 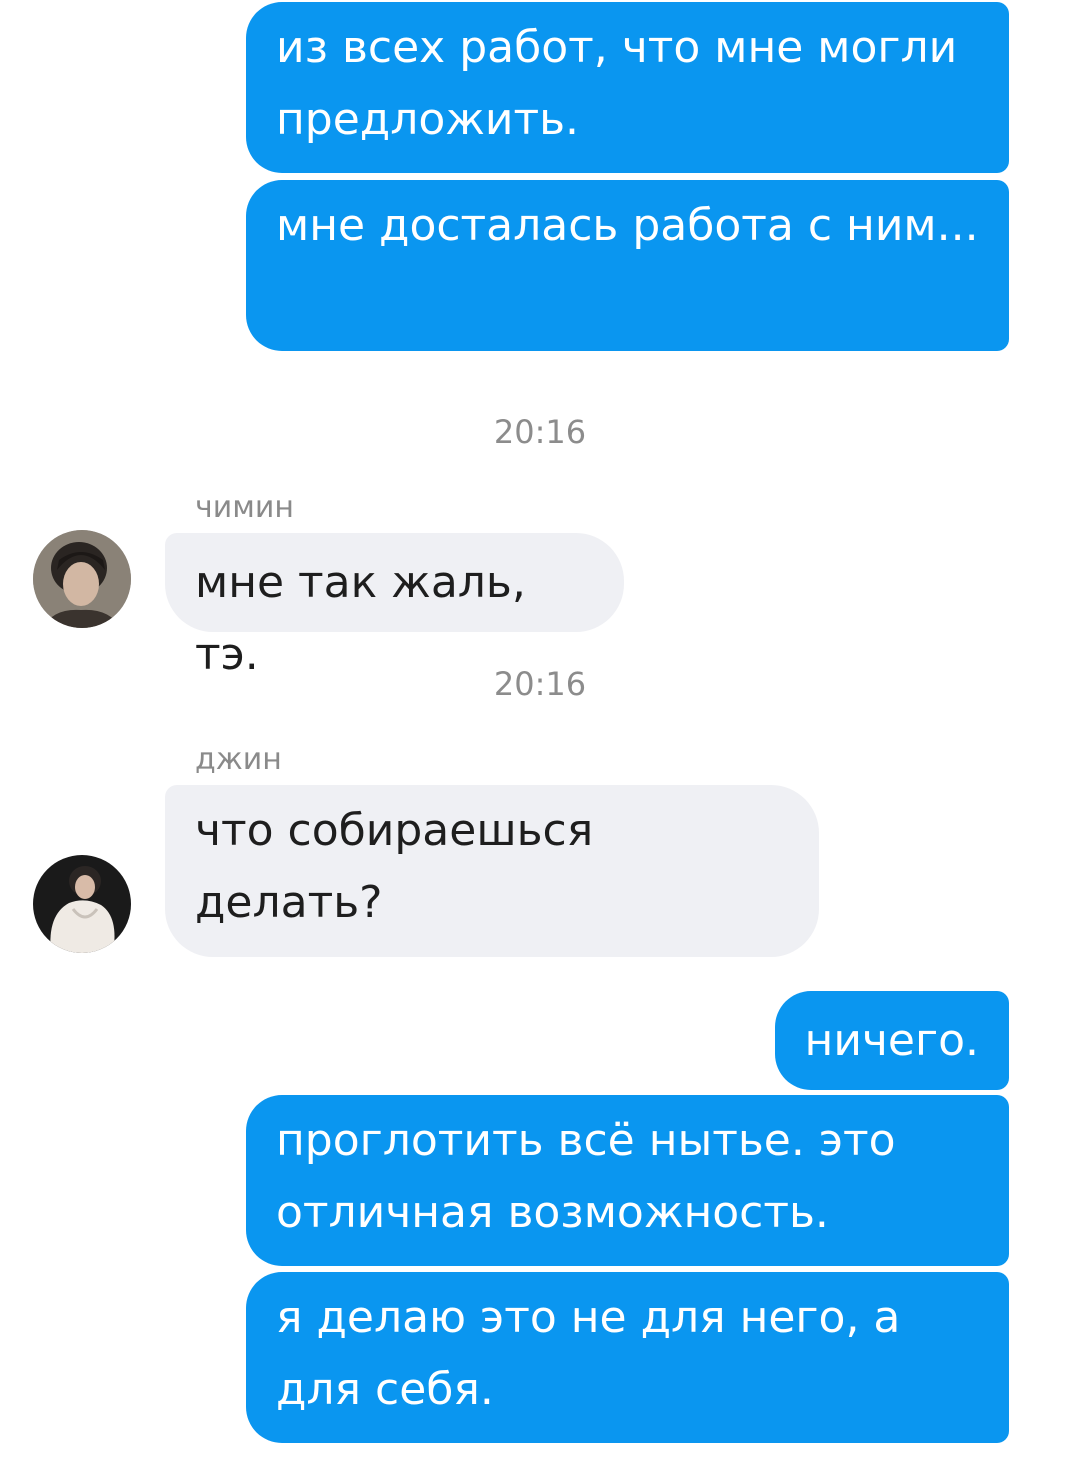 I want to click on message-text: что собираешься делать?, so click(x=394, y=866).